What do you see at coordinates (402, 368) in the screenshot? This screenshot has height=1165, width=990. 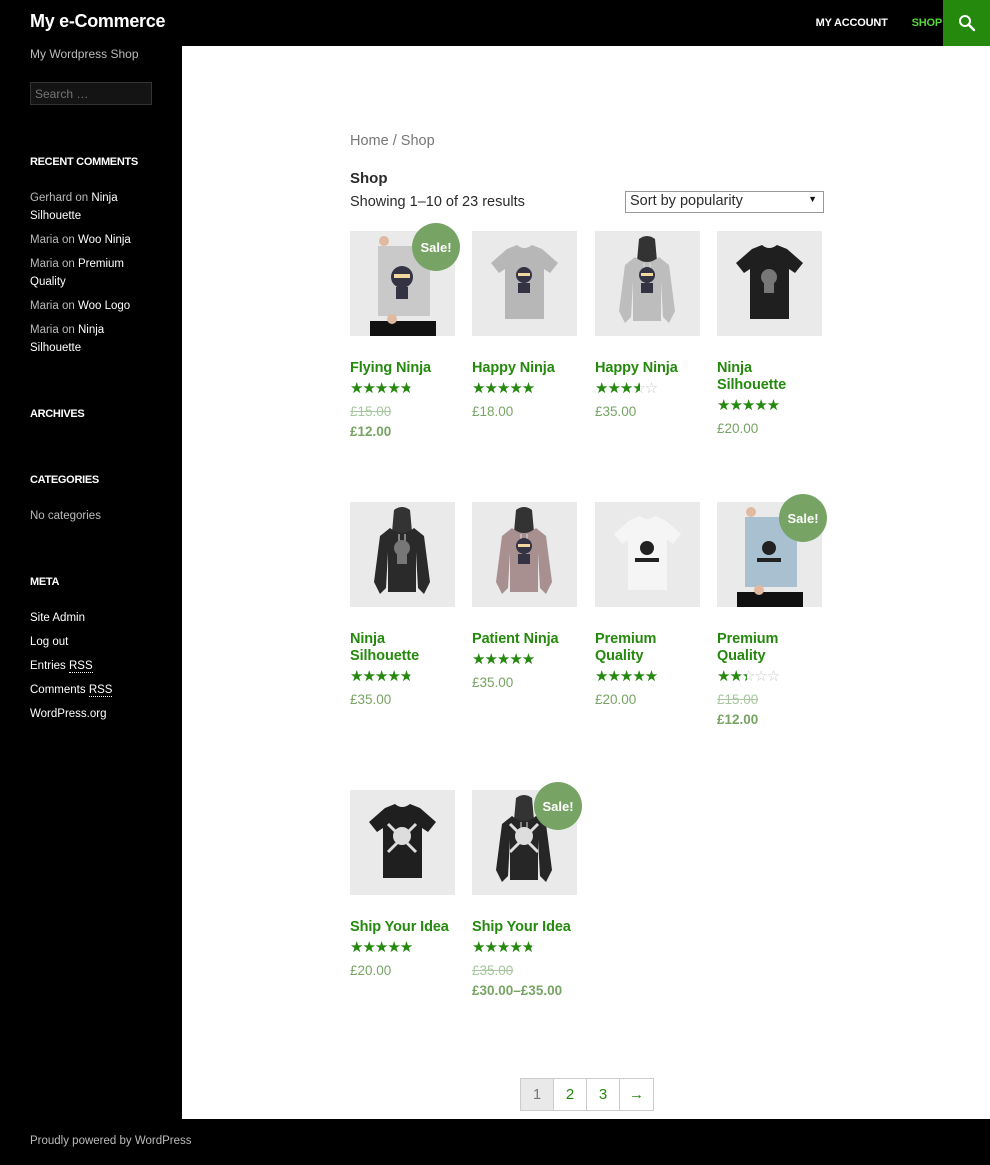 I see `product-title: Flying Ninja` at bounding box center [402, 368].